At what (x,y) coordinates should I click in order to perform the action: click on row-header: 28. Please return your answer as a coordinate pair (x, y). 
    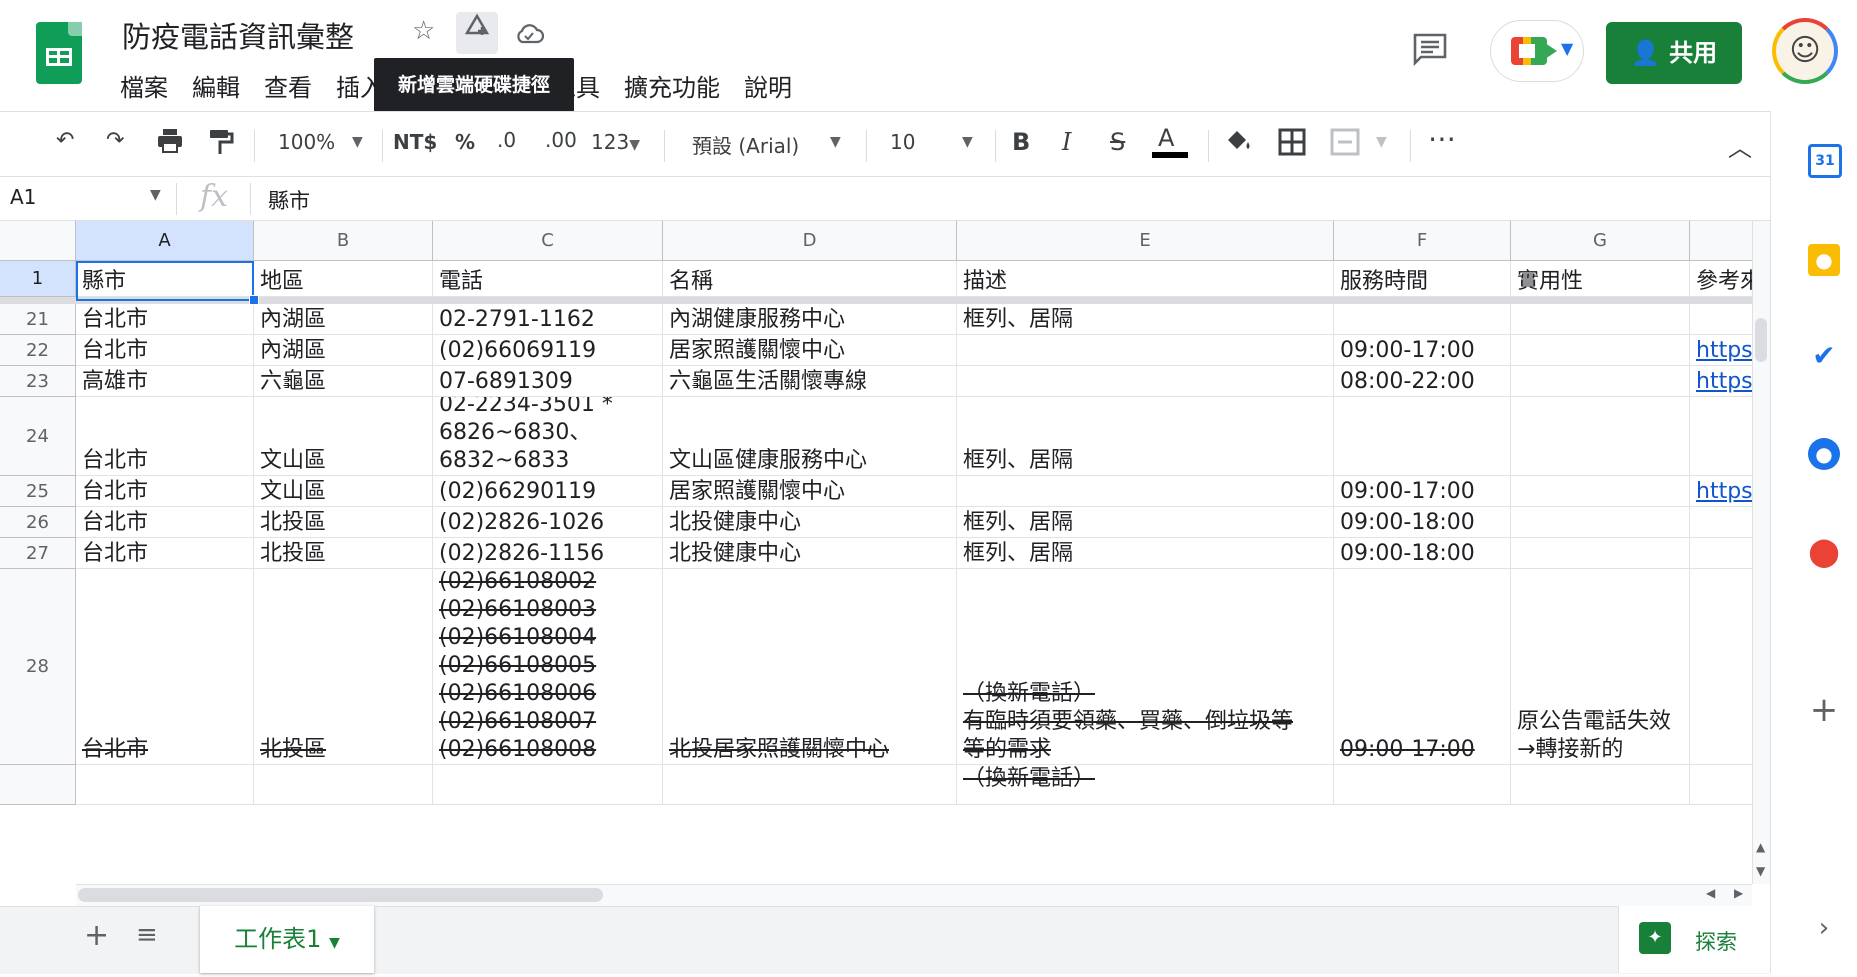
    Looking at the image, I should click on (38, 667).